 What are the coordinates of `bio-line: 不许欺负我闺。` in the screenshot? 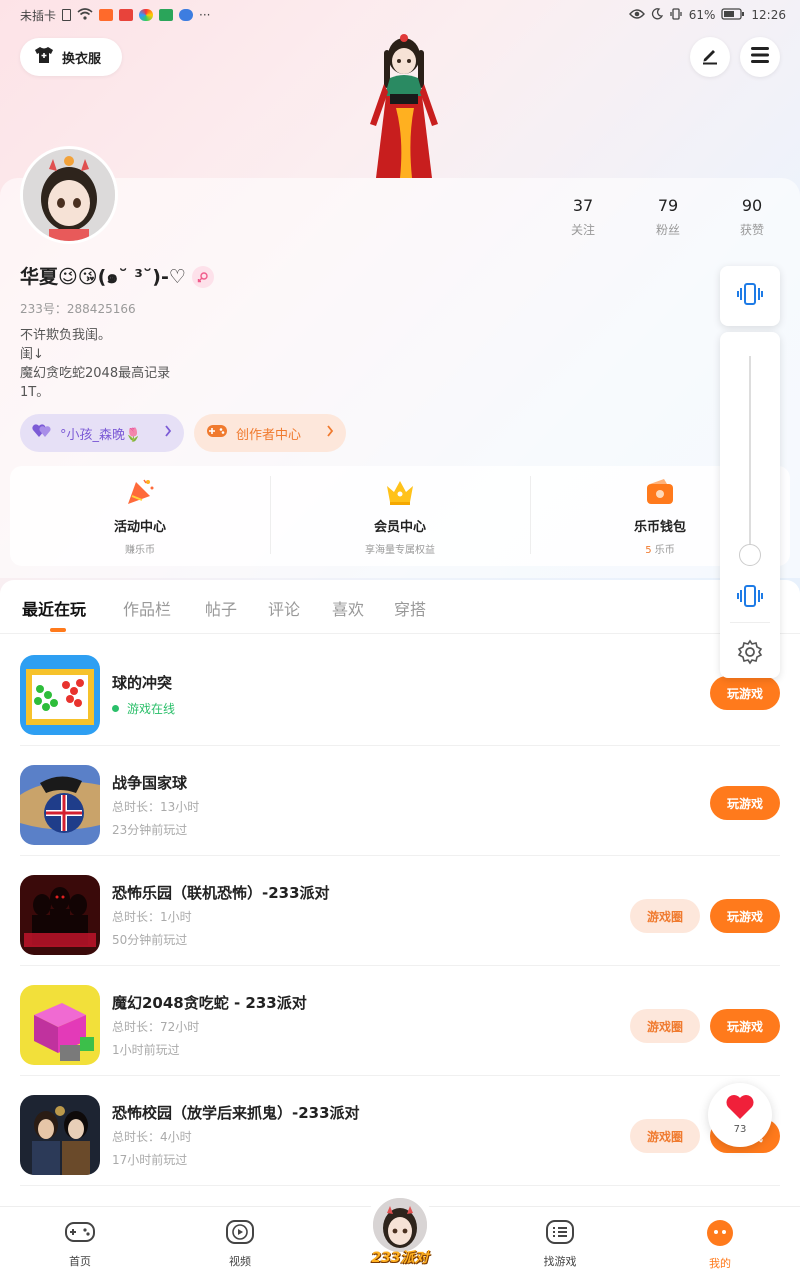 It's located at (66, 335).